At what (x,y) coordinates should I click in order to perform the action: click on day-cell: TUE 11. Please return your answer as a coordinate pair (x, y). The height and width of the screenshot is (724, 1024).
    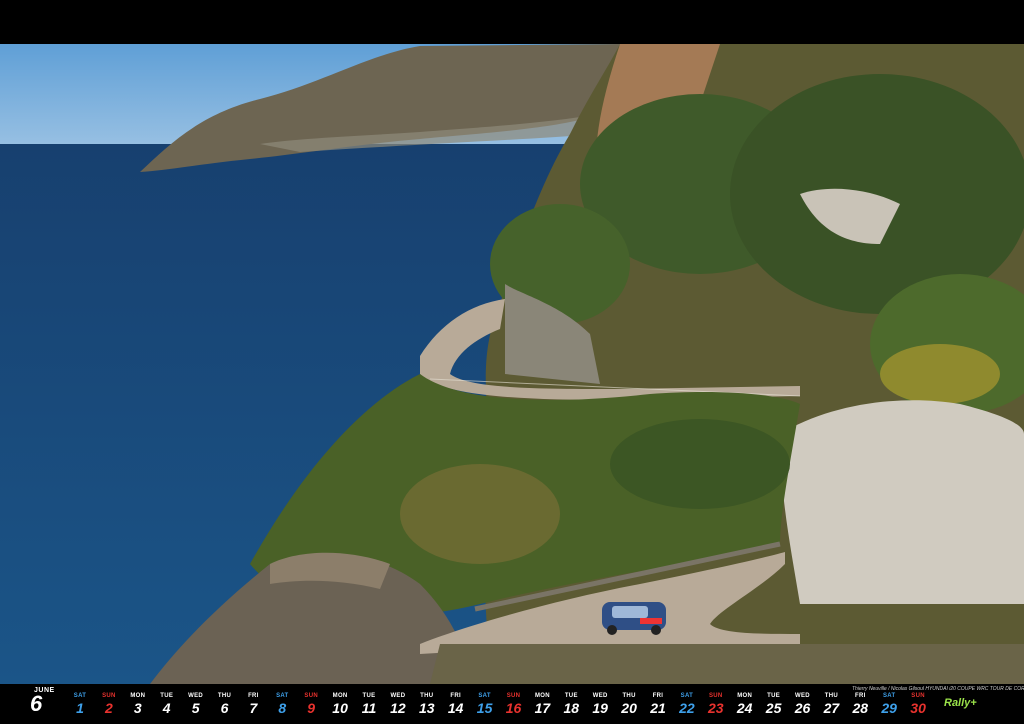
    Looking at the image, I should click on (369, 704).